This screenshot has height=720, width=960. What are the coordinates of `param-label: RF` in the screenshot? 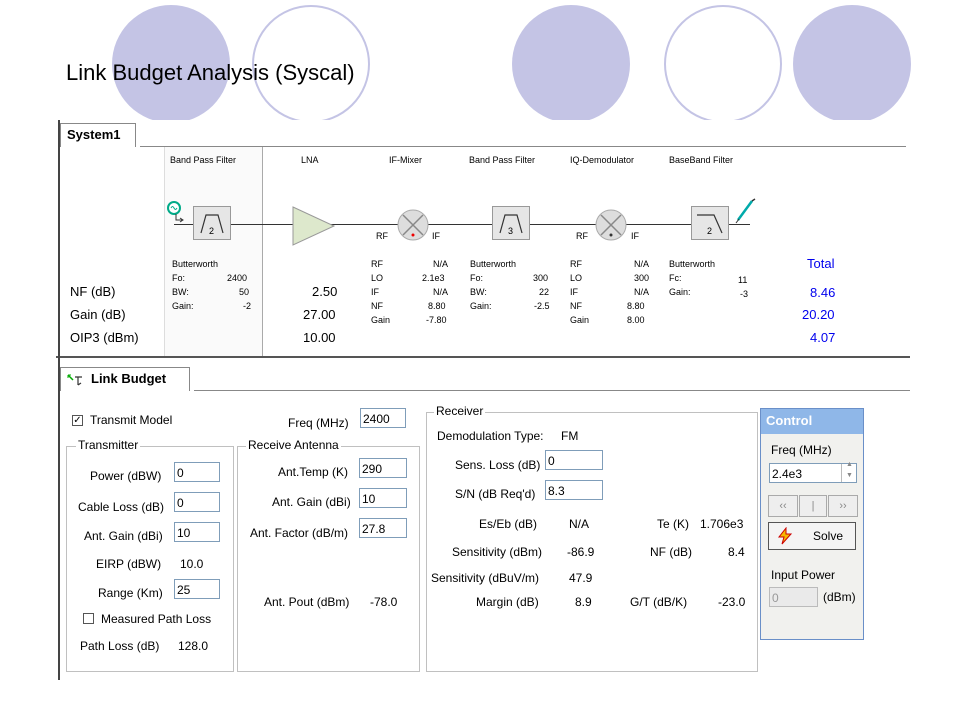 It's located at (377, 264).